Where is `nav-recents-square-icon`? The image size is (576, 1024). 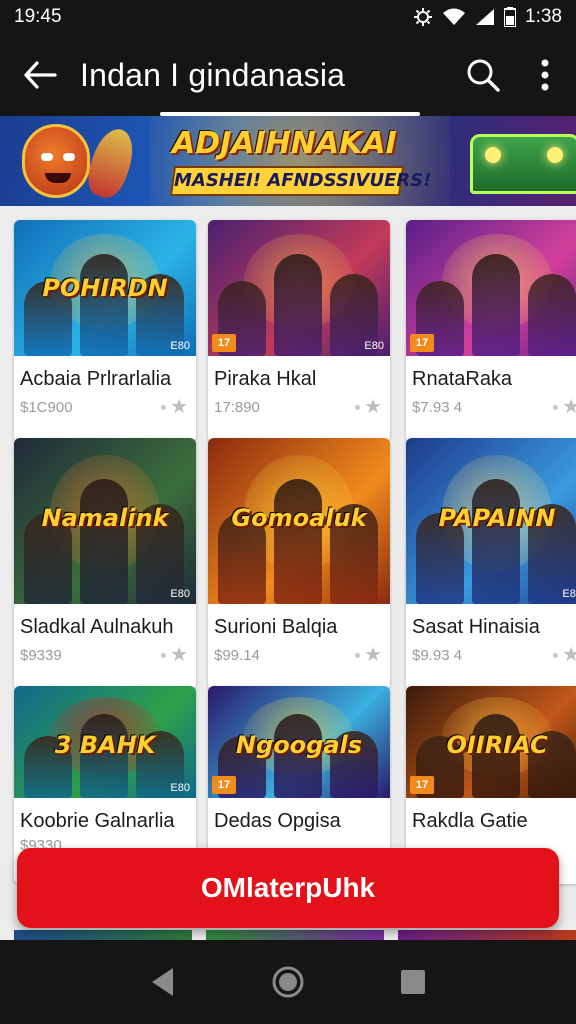
nav-recents-square-icon is located at coordinates (413, 982).